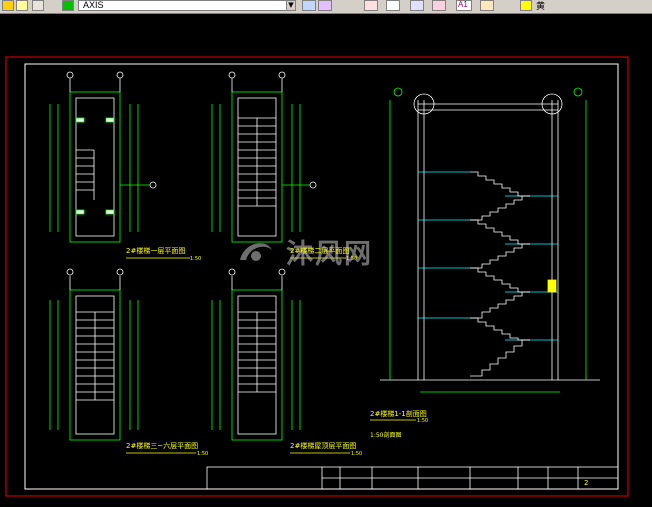  Describe the element at coordinates (487, 5) in the screenshot. I see `find-replace-icon` at that location.